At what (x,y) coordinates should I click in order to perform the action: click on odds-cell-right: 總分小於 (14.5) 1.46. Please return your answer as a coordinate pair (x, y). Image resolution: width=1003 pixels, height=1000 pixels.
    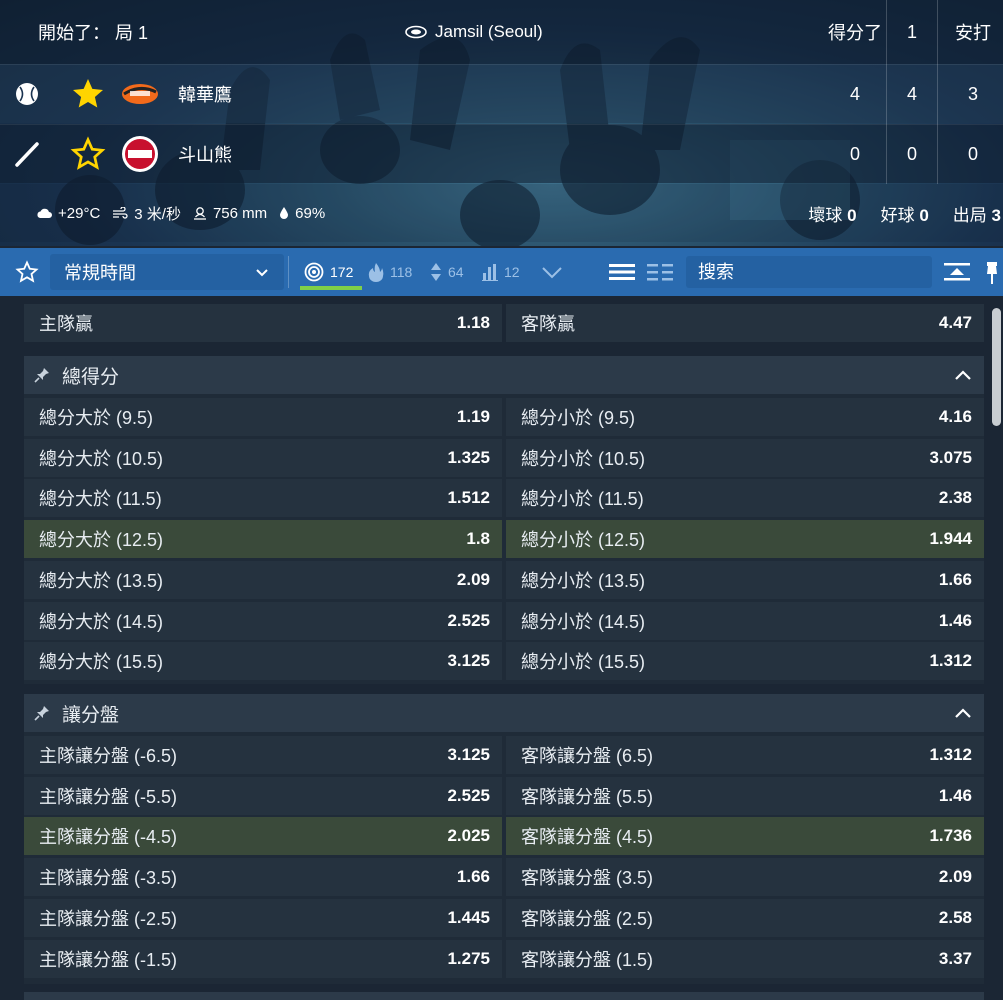
    Looking at the image, I should click on (745, 620).